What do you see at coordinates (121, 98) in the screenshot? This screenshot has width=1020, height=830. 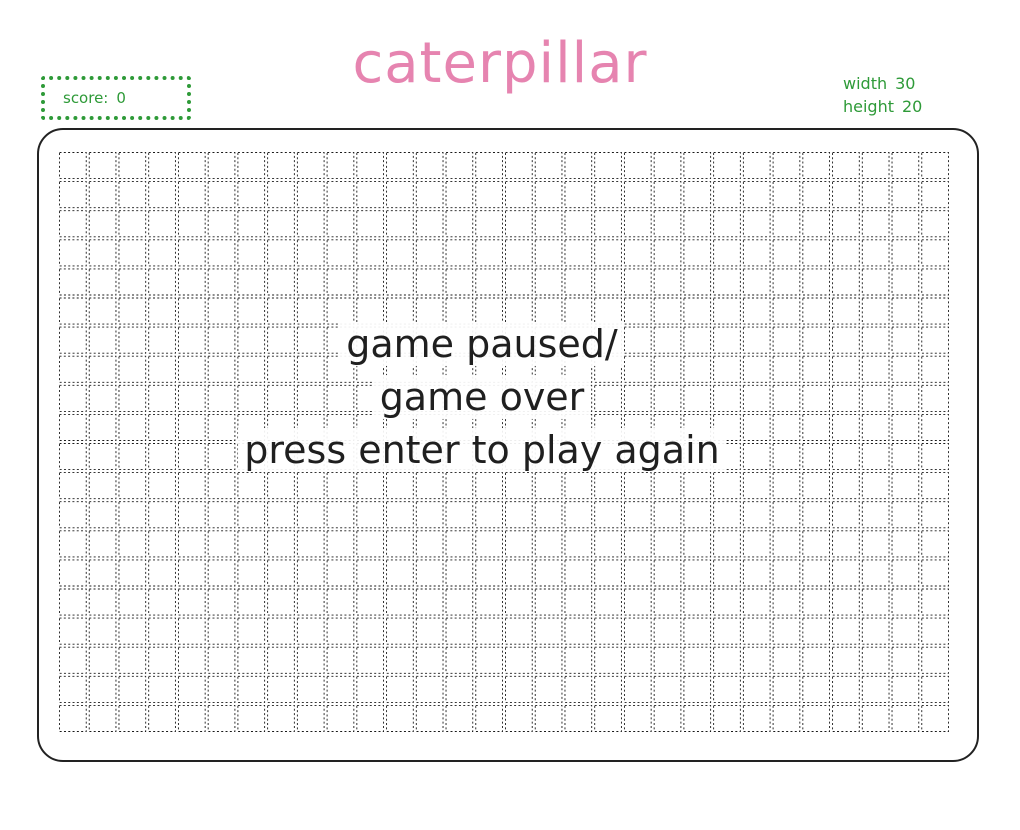 I see `score-value: 0` at bounding box center [121, 98].